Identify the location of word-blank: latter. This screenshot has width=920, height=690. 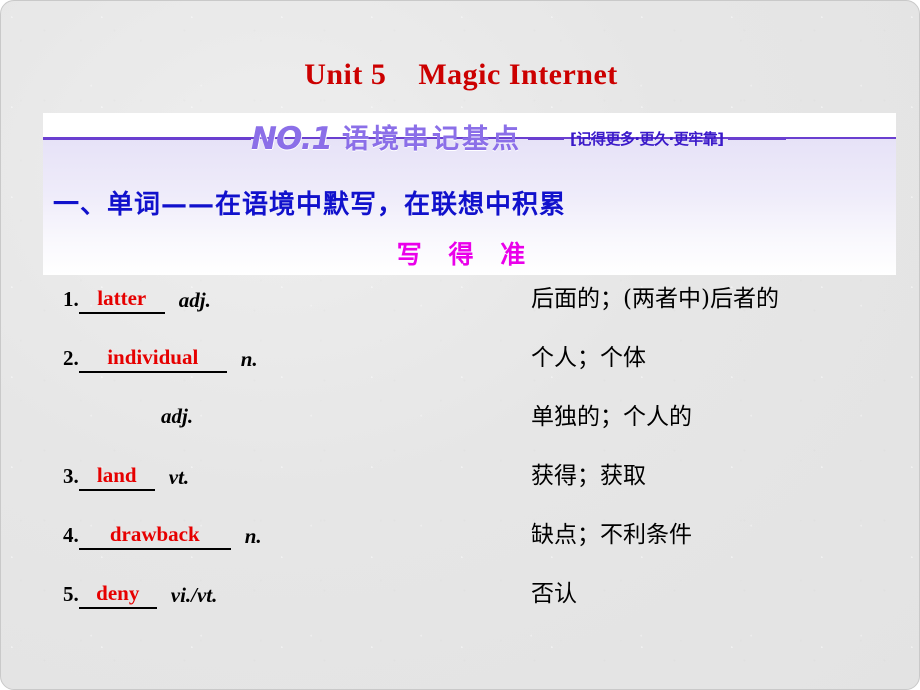
(121, 299).